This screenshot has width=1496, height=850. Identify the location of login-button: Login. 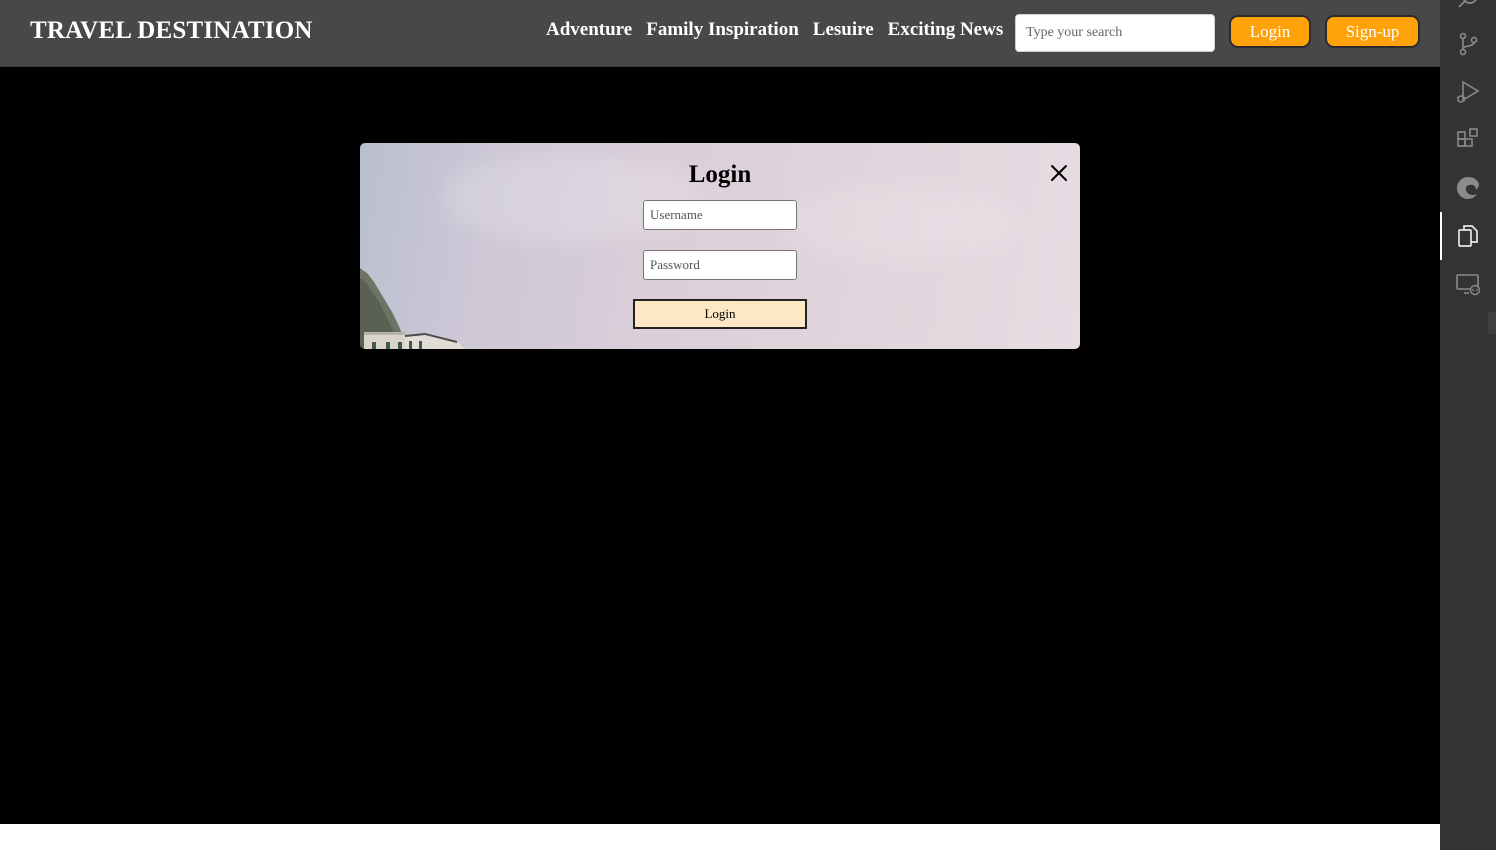
(1270, 31).